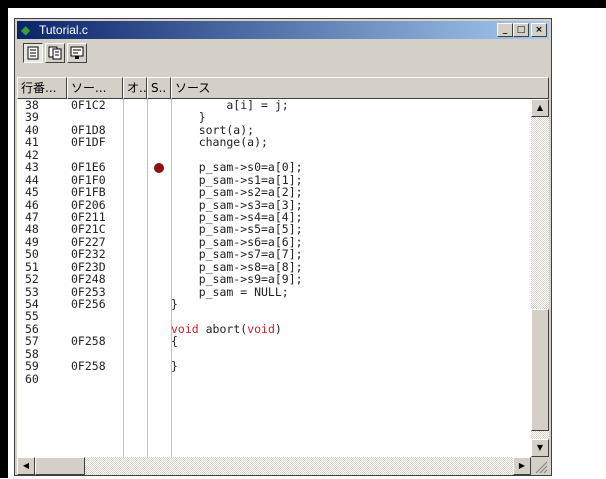 The image size is (606, 479). Describe the element at coordinates (283, 30) in the screenshot. I see `title-bar: ◆ Tutorial.c _ □ ×` at that location.